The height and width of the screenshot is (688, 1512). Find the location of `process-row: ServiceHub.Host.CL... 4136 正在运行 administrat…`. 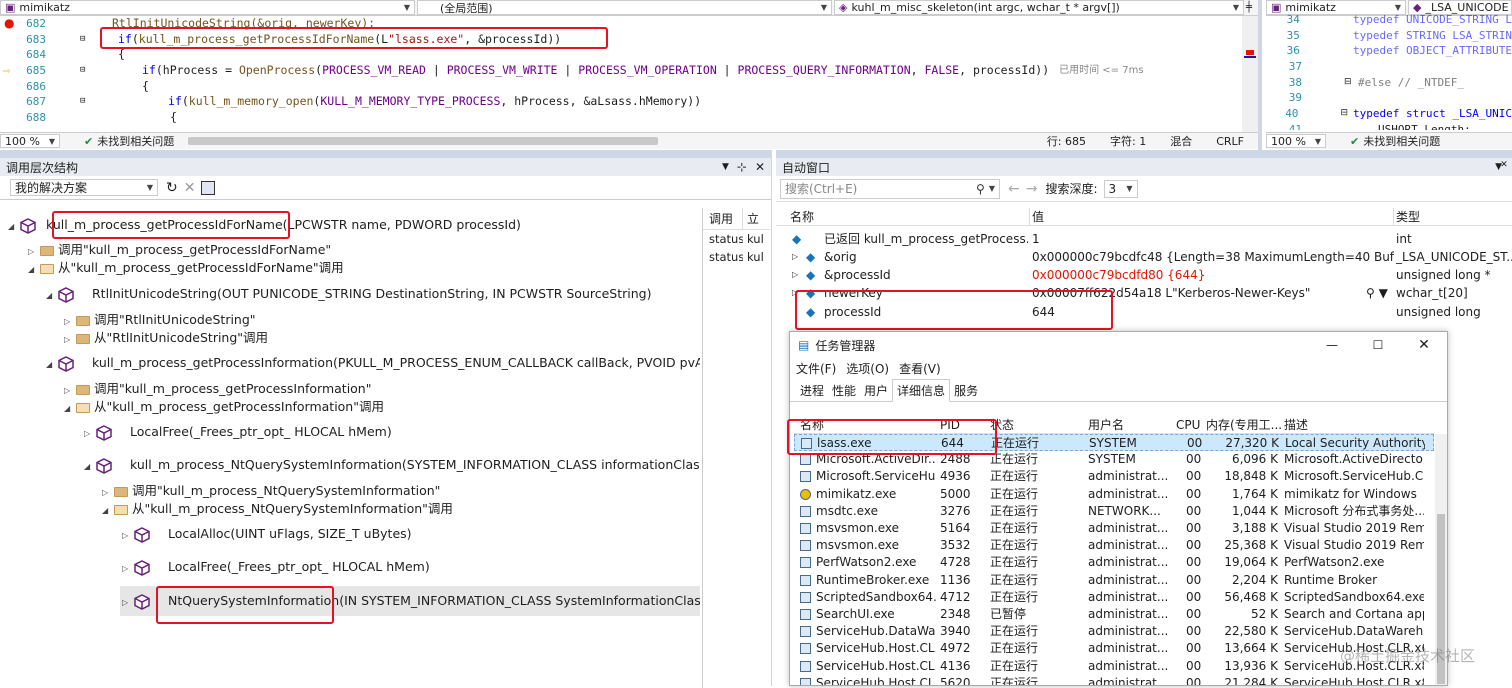

process-row: ServiceHub.Host.CL... 4136 正在运行 administrat… is located at coordinates (1114, 666).